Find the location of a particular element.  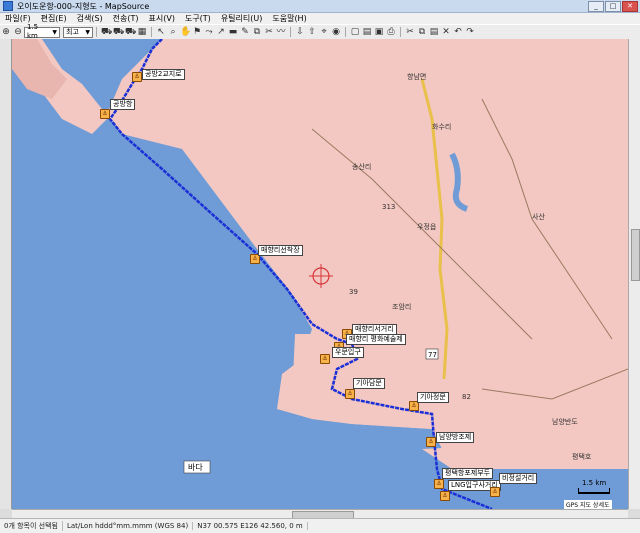

cut-icon: ✂ is located at coordinates (410, 32).